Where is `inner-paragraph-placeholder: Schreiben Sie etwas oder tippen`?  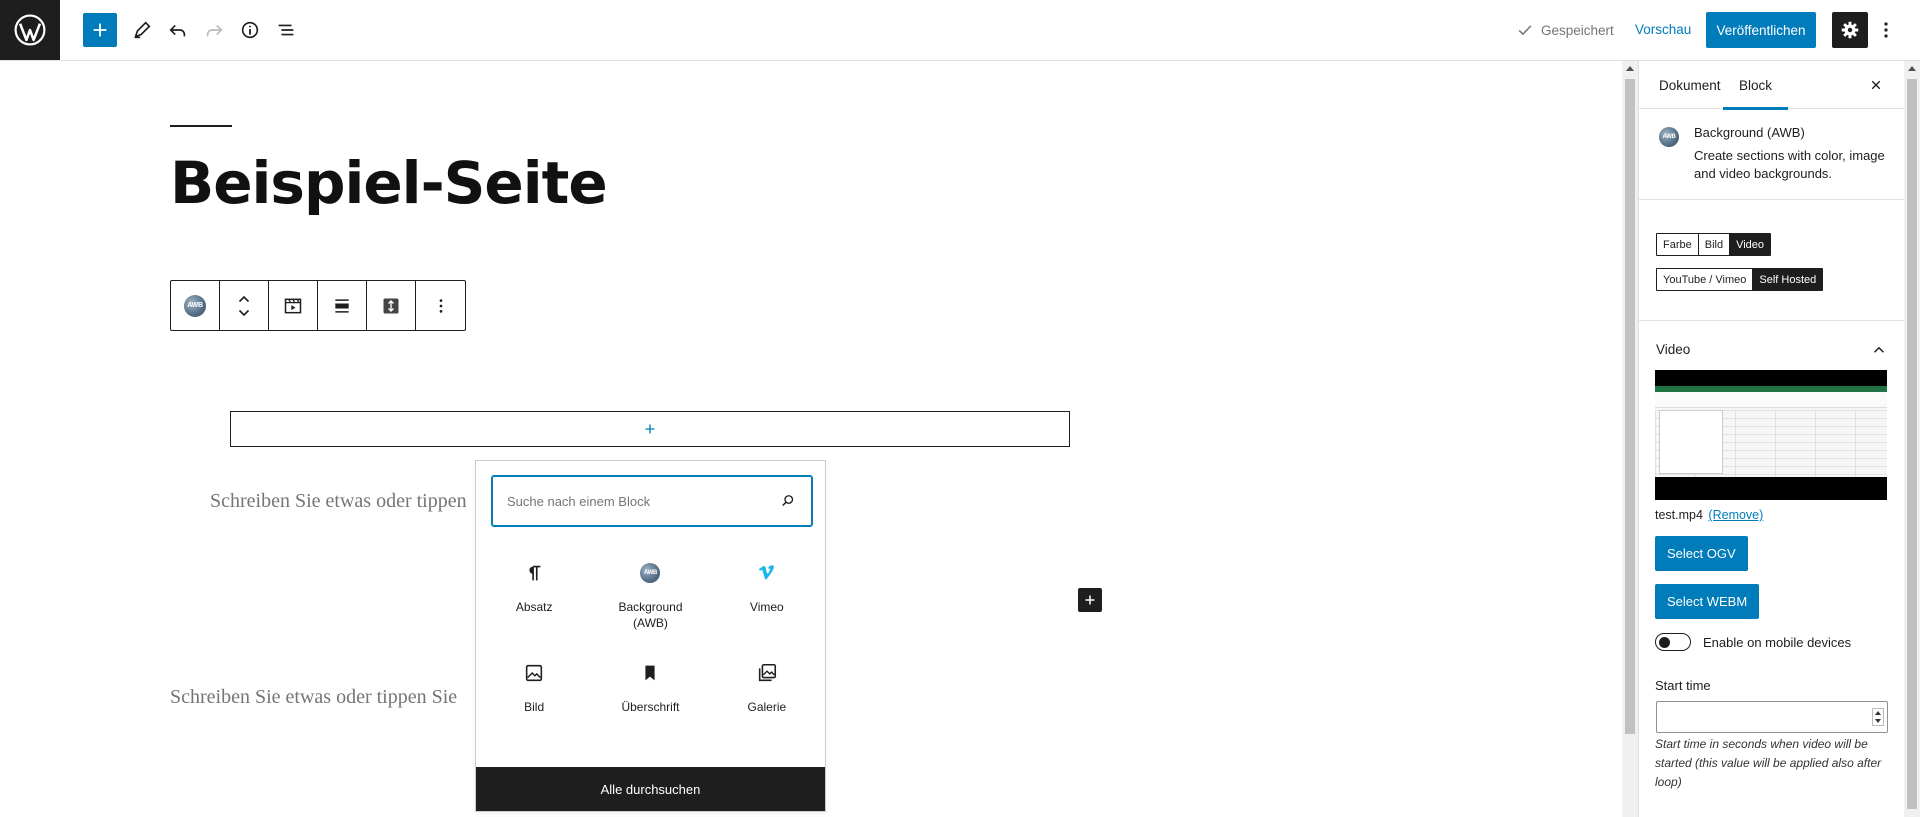 inner-paragraph-placeholder: Schreiben Sie etwas oder tippen is located at coordinates (338, 501).